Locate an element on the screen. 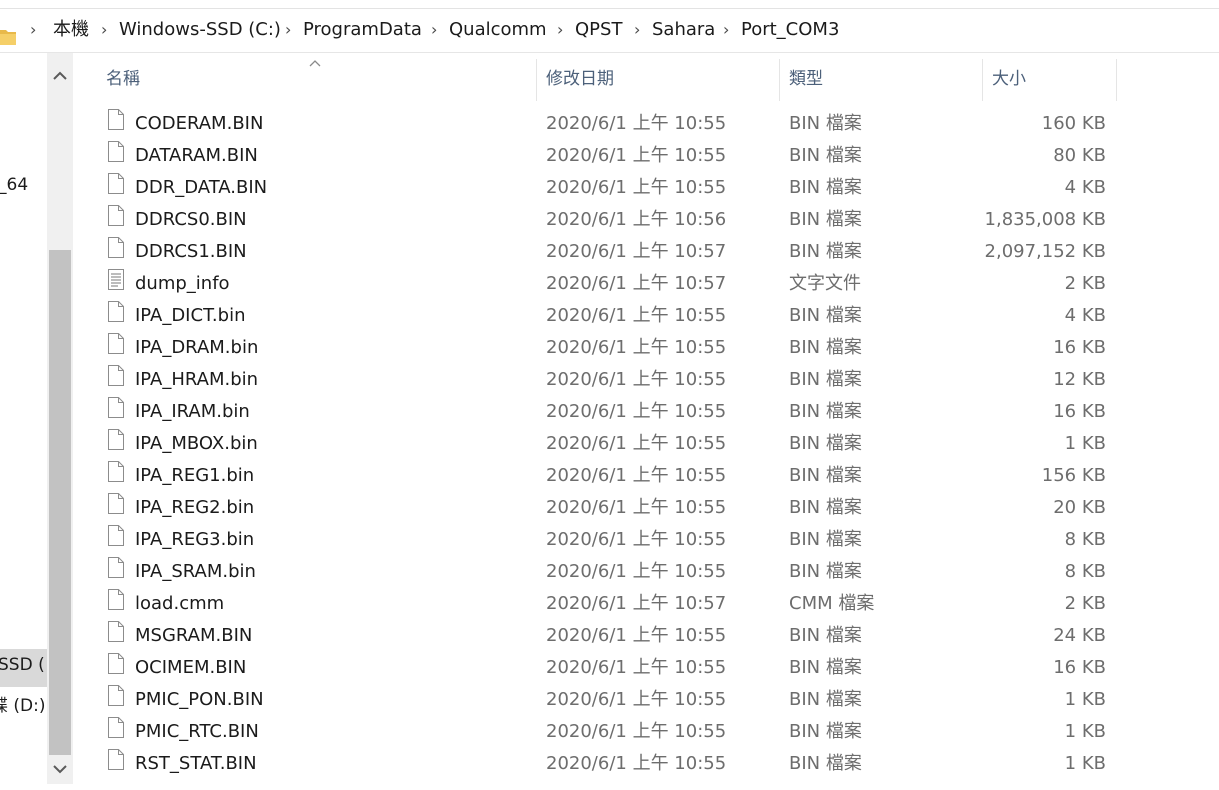  nav-scrollbar is located at coordinates (60, 418).